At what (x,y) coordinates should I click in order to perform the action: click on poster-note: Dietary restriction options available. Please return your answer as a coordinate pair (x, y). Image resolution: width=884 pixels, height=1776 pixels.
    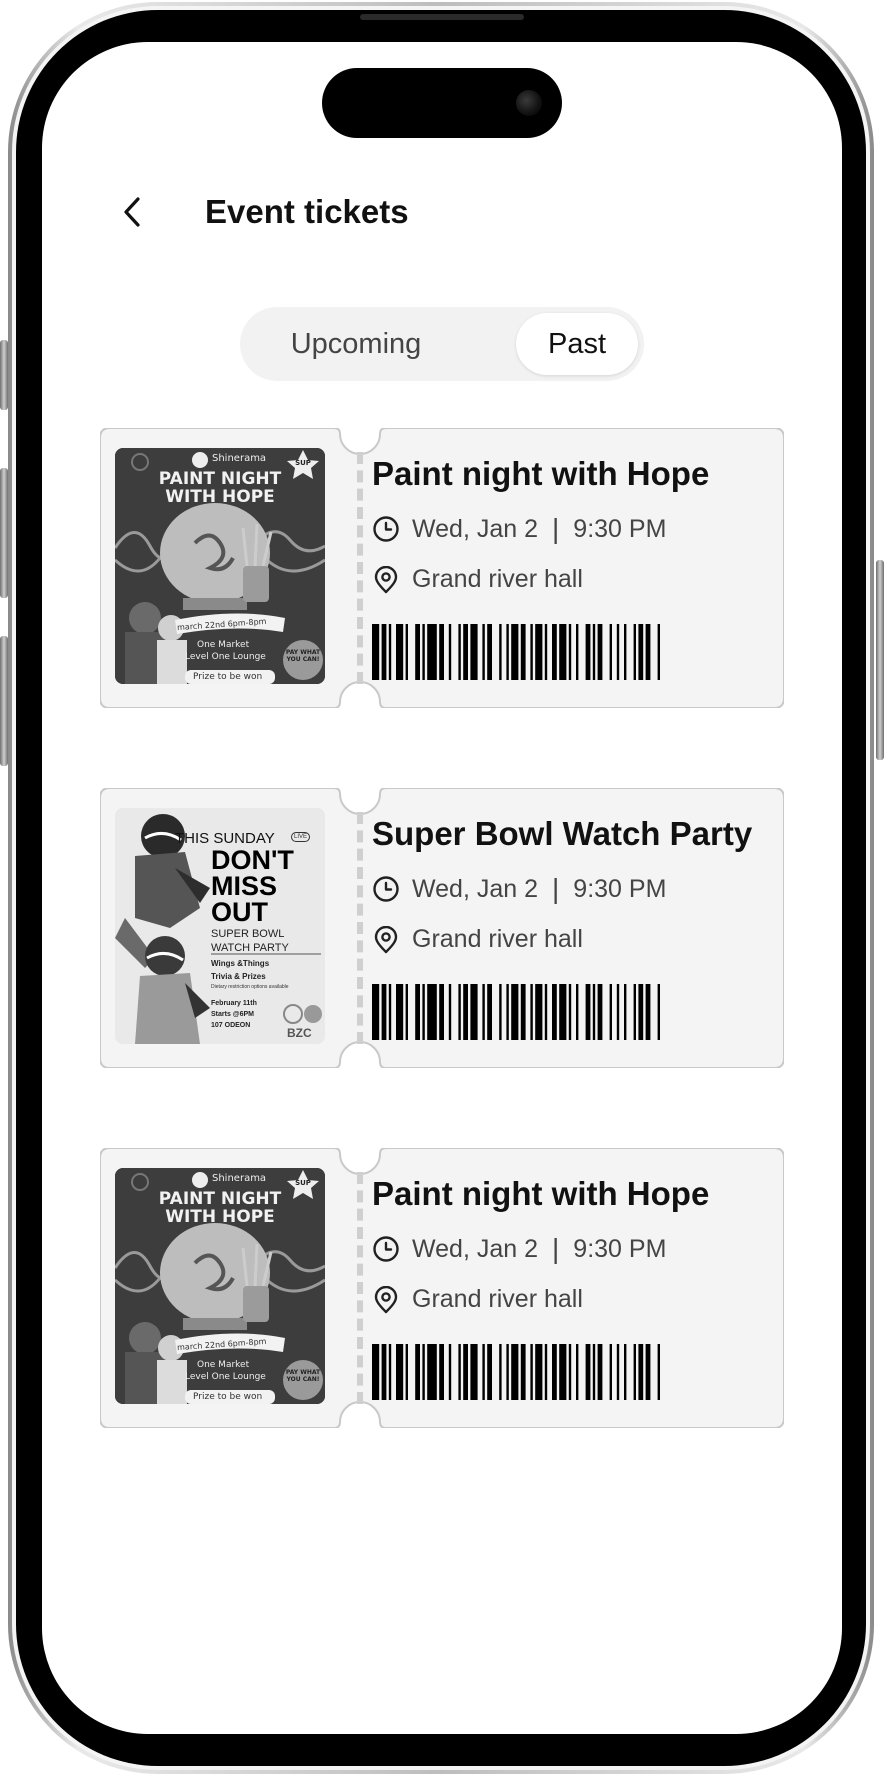
    Looking at the image, I should click on (250, 987).